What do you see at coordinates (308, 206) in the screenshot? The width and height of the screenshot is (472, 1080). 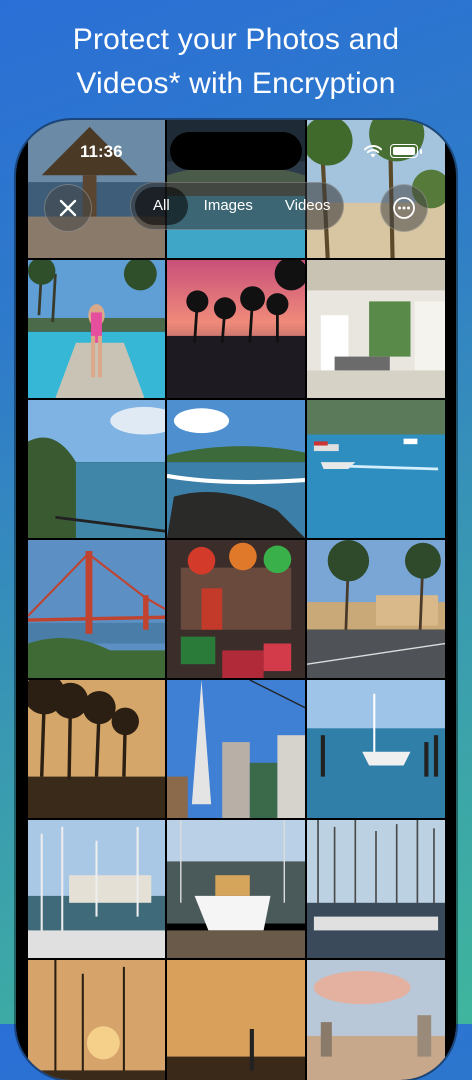 I see `filter-videos-tab: Videos` at bounding box center [308, 206].